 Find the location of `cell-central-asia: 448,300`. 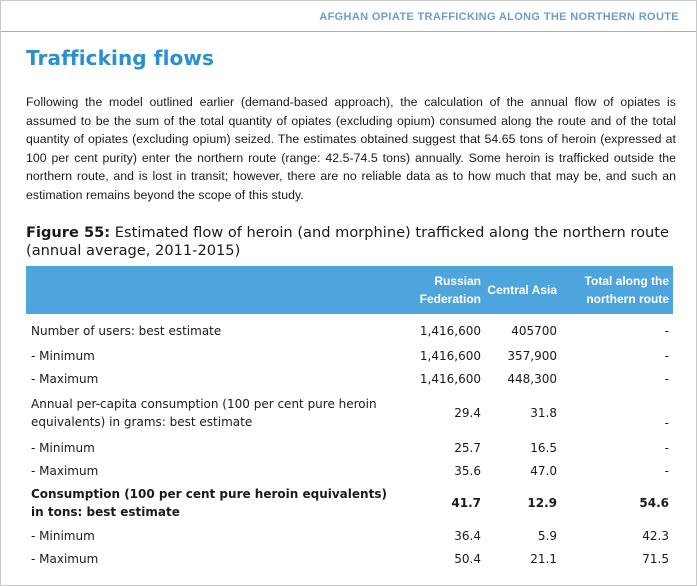

cell-central-asia: 448,300 is located at coordinates (532, 378).